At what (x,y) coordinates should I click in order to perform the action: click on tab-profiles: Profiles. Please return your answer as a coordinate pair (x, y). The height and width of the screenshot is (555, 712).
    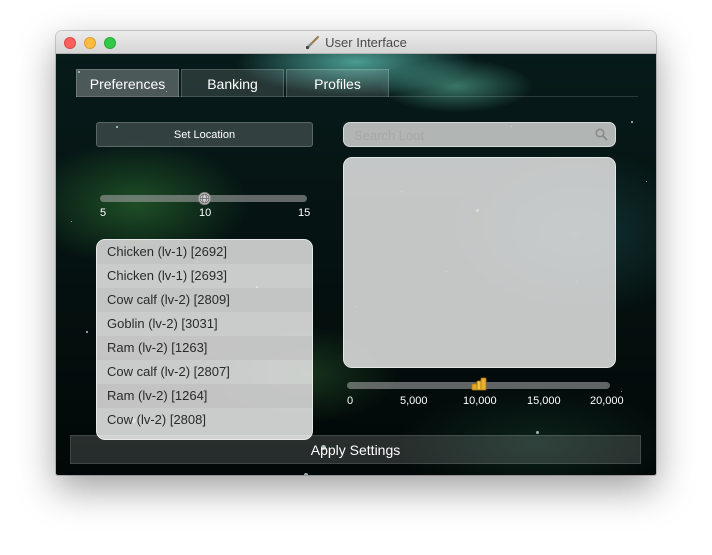
    Looking at the image, I should click on (337, 83).